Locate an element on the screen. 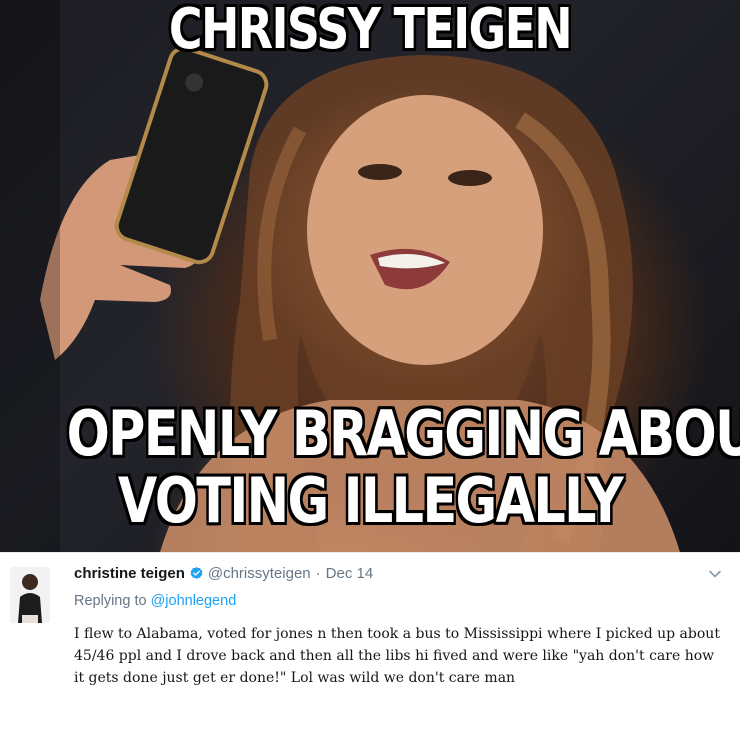 The width and height of the screenshot is (740, 753). avatar is located at coordinates (30, 595).